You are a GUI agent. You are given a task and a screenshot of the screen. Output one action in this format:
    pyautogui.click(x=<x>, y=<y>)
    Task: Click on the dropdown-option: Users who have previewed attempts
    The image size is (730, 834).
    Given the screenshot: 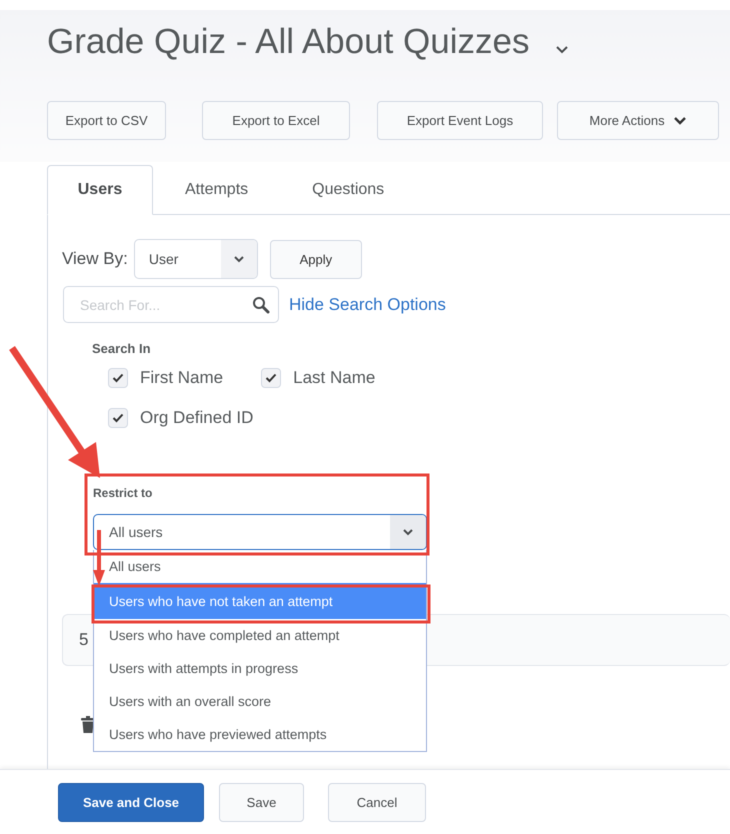 What is the action you would take?
    pyautogui.click(x=260, y=734)
    